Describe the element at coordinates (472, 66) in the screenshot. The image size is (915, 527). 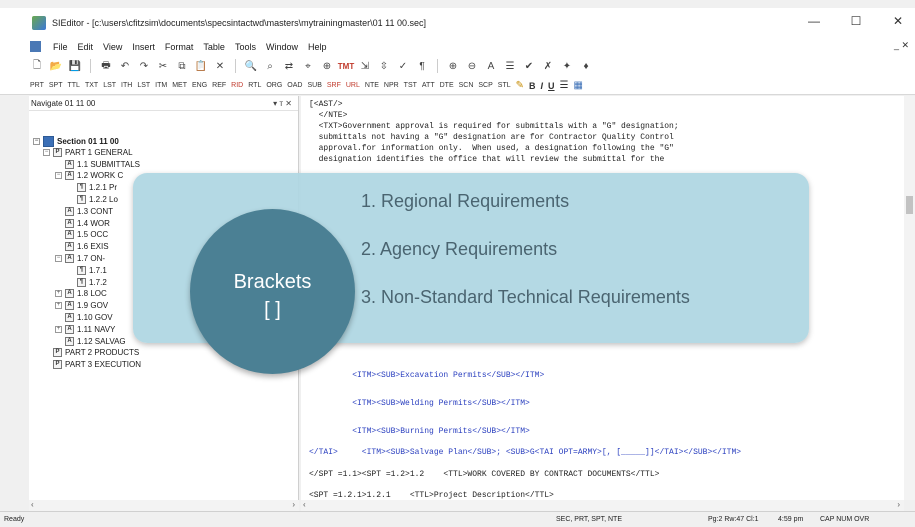
I see `zoom-out-icon: ⊖` at that location.